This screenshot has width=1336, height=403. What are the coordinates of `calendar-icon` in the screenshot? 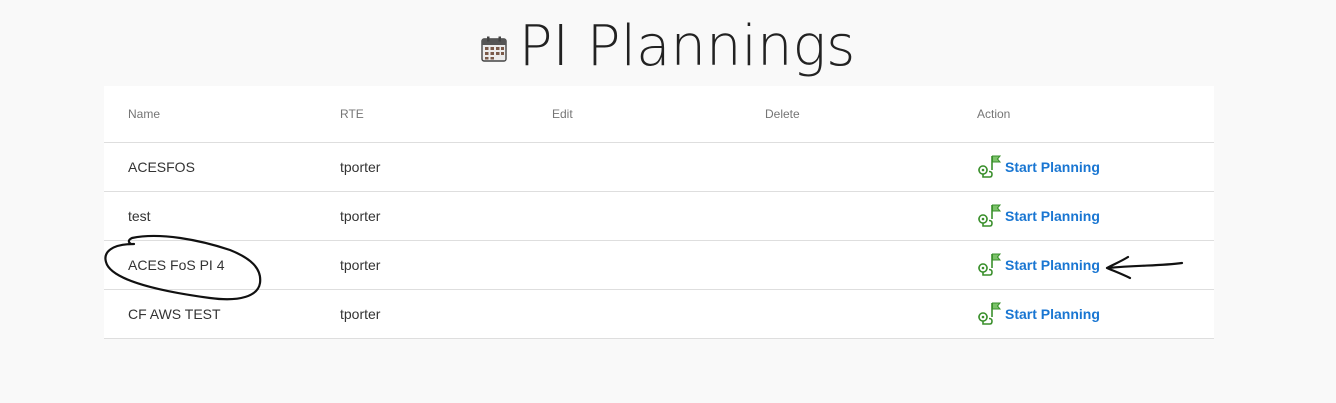 It's located at (494, 49).